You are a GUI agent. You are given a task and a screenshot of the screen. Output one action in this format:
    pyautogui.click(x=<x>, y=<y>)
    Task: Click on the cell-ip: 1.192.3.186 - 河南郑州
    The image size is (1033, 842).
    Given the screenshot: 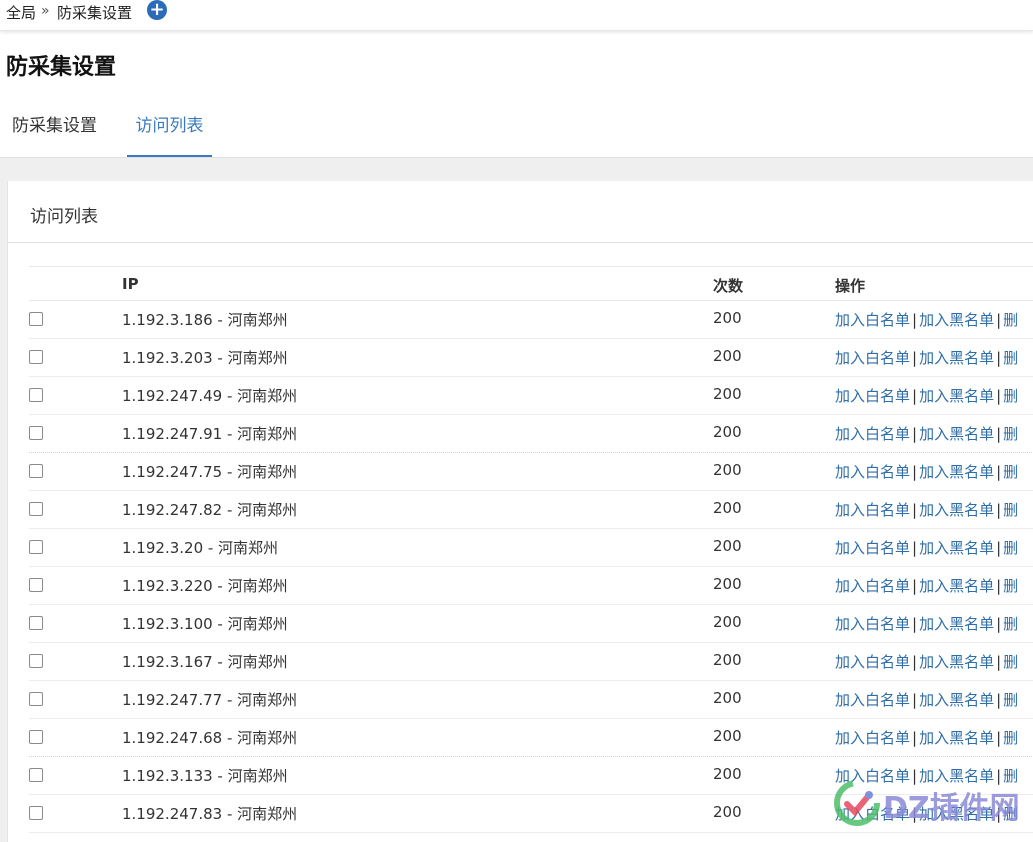 What is the action you would take?
    pyautogui.click(x=205, y=320)
    